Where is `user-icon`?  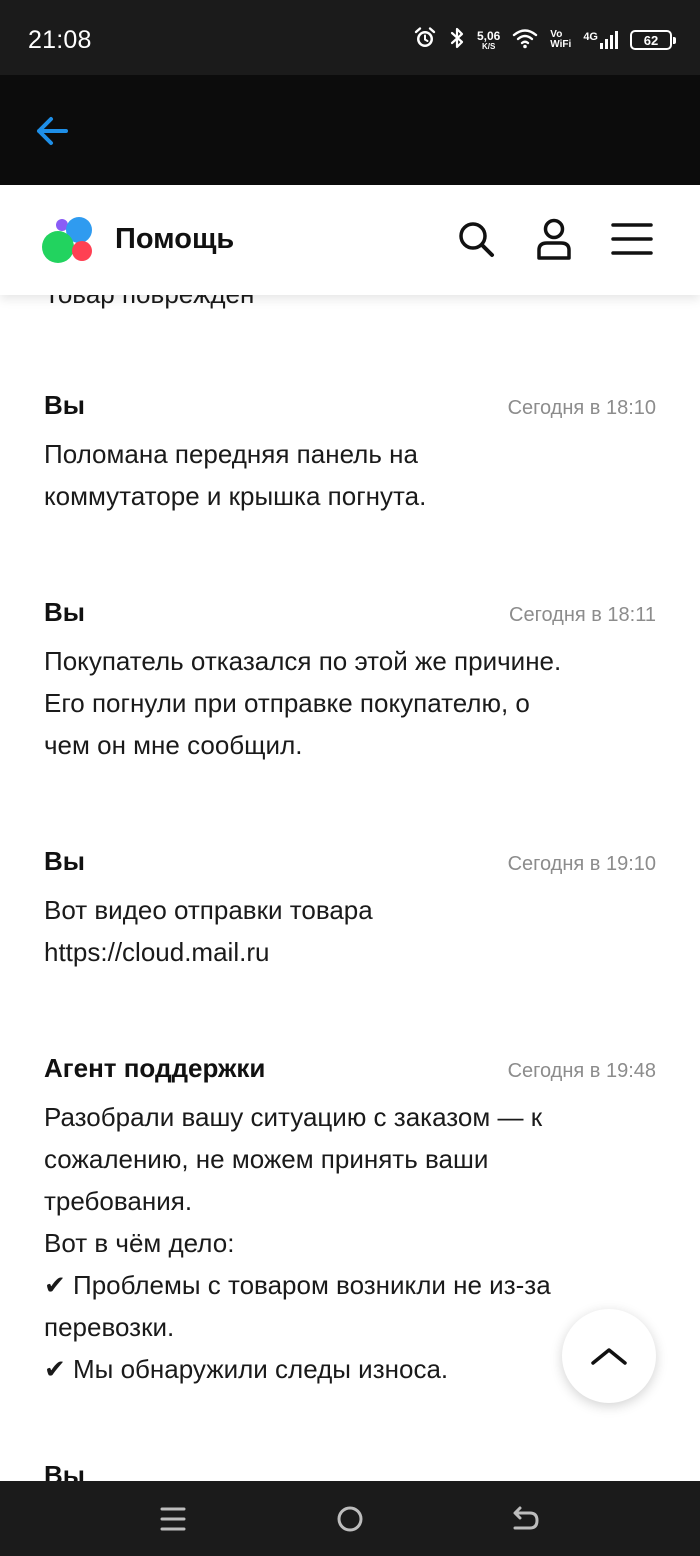
user-icon is located at coordinates (554, 239).